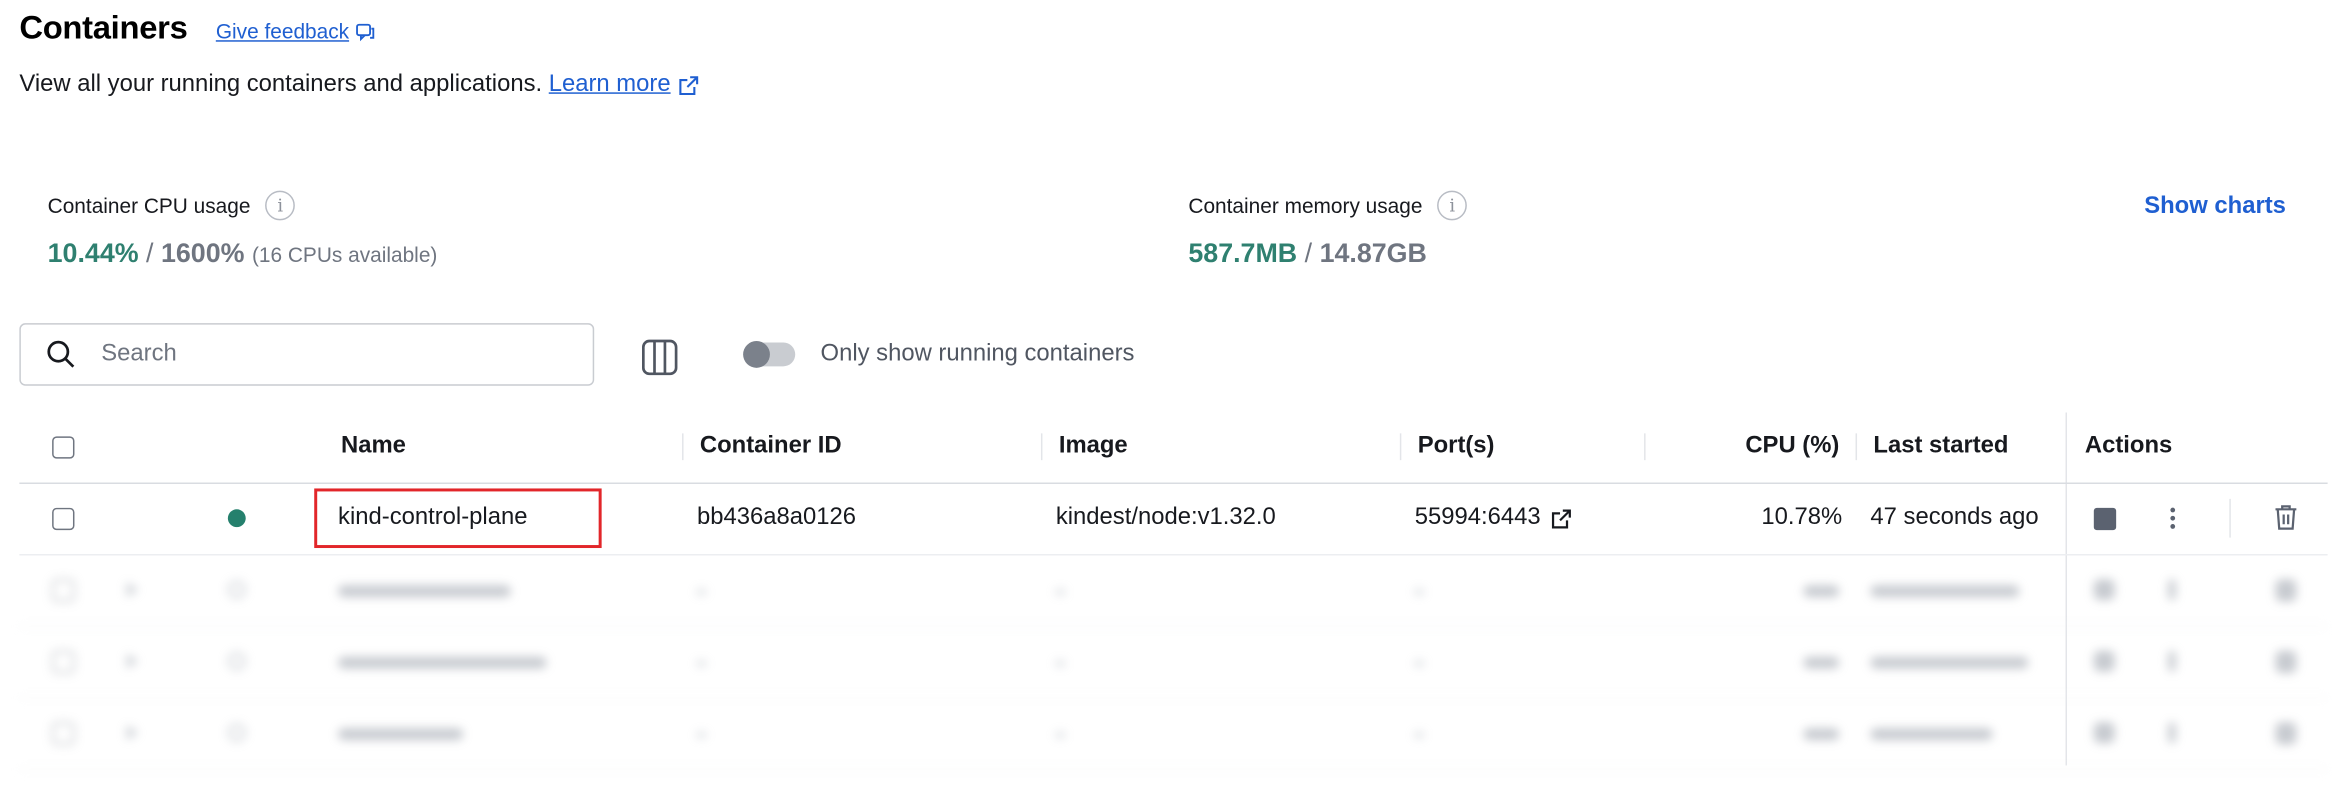  I want to click on memory-usage-value: 587.7MB / 14.87GB, so click(1327, 253).